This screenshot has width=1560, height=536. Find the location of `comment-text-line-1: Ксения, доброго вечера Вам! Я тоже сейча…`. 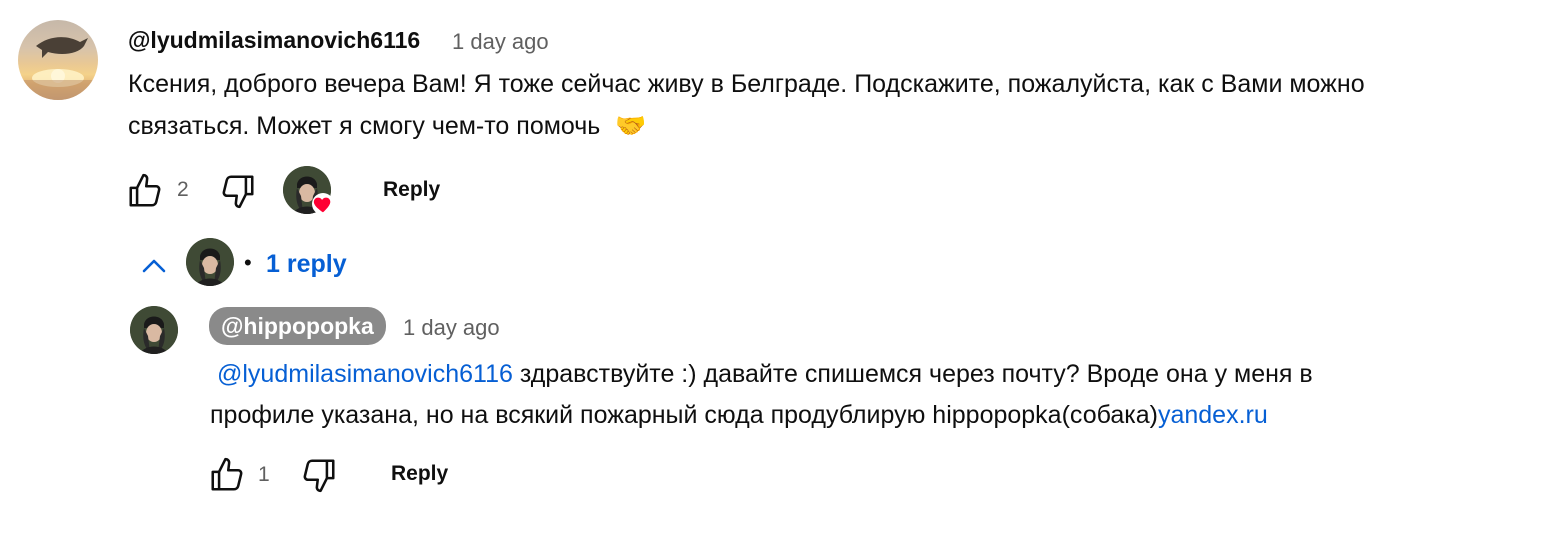

comment-text-line-1: Ксения, доброго вечера Вам! Я тоже сейча… is located at coordinates (746, 84).